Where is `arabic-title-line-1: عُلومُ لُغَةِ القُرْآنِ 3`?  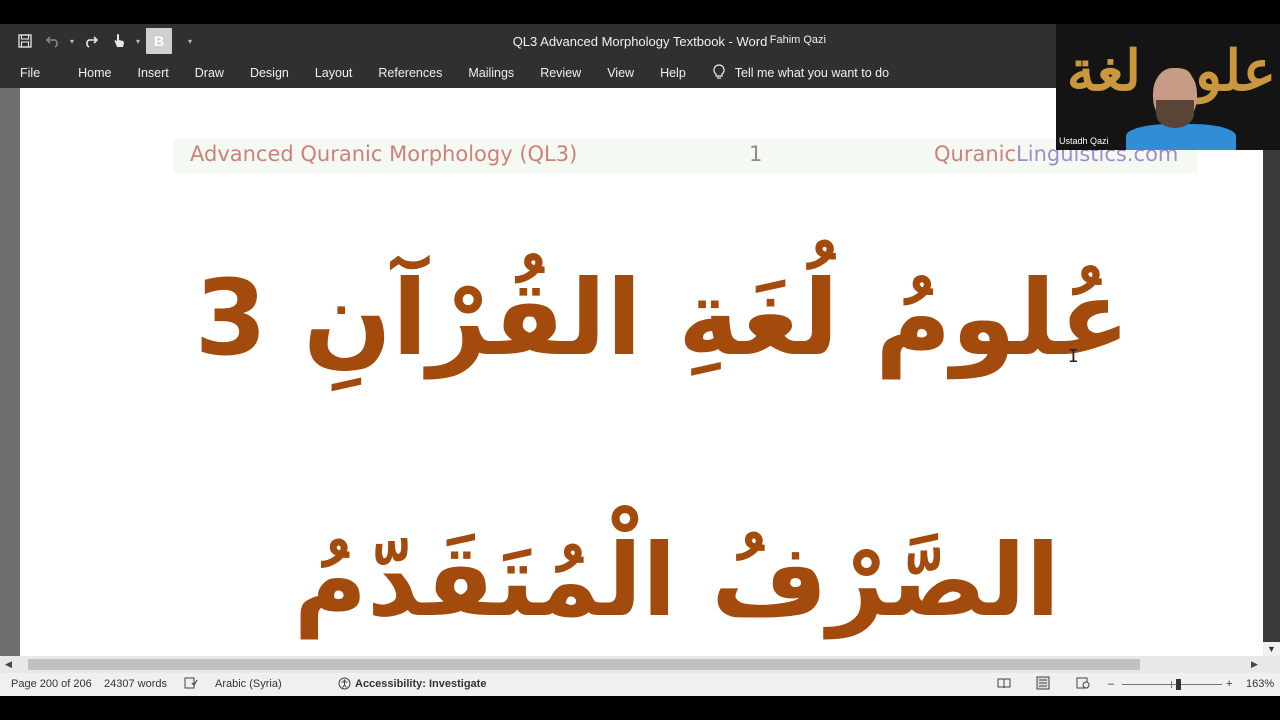
arabic-title-line-1: عُلومُ لُغَةِ القُرْآنِ 3 is located at coordinates (662, 318).